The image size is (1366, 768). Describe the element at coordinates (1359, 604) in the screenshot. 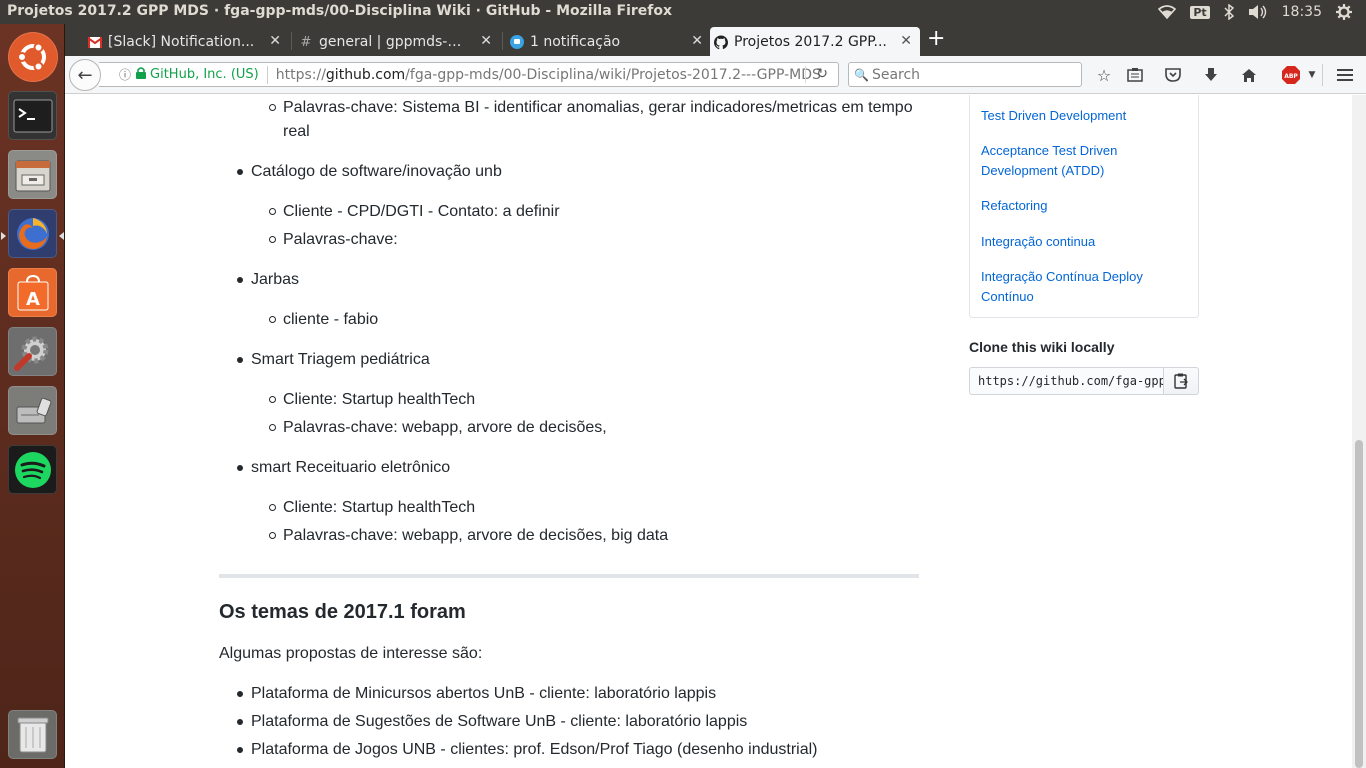

I see `scrollbar-thumb` at that location.